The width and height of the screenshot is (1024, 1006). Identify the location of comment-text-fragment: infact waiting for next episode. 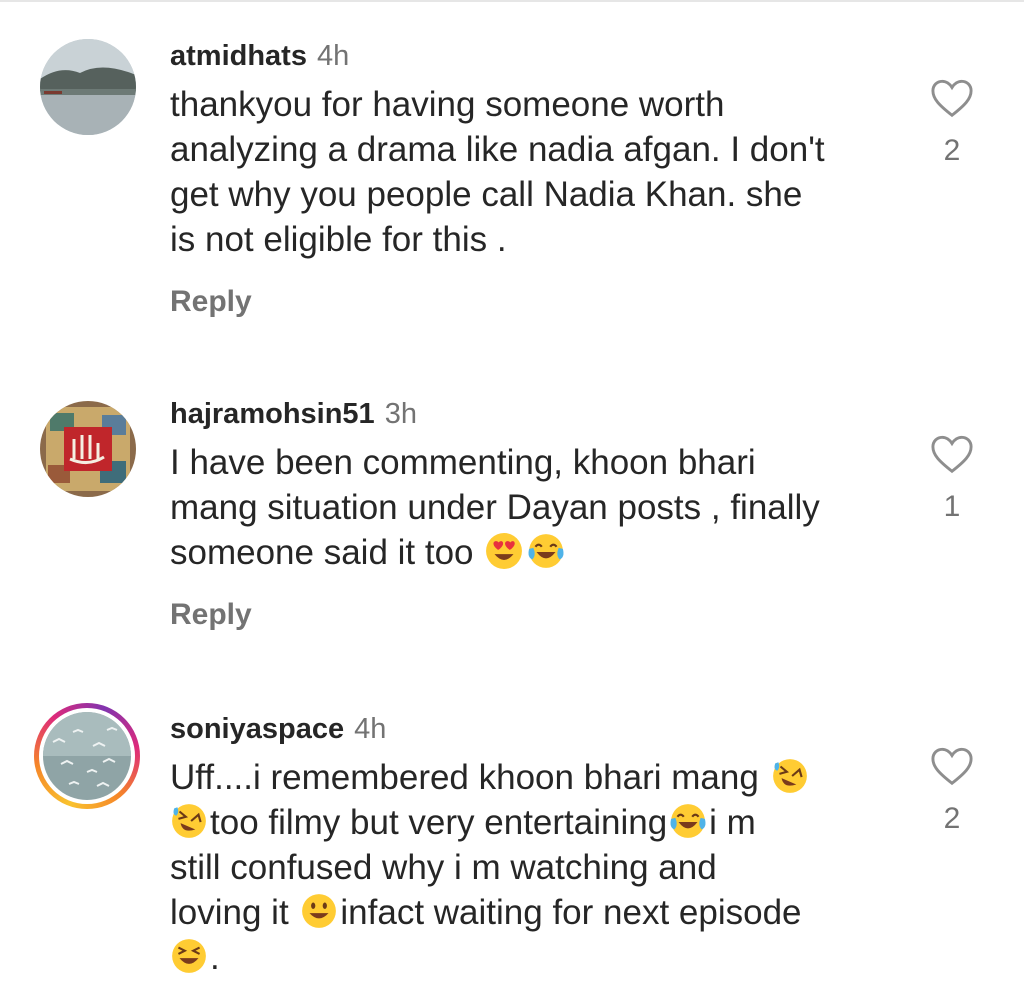
(571, 912).